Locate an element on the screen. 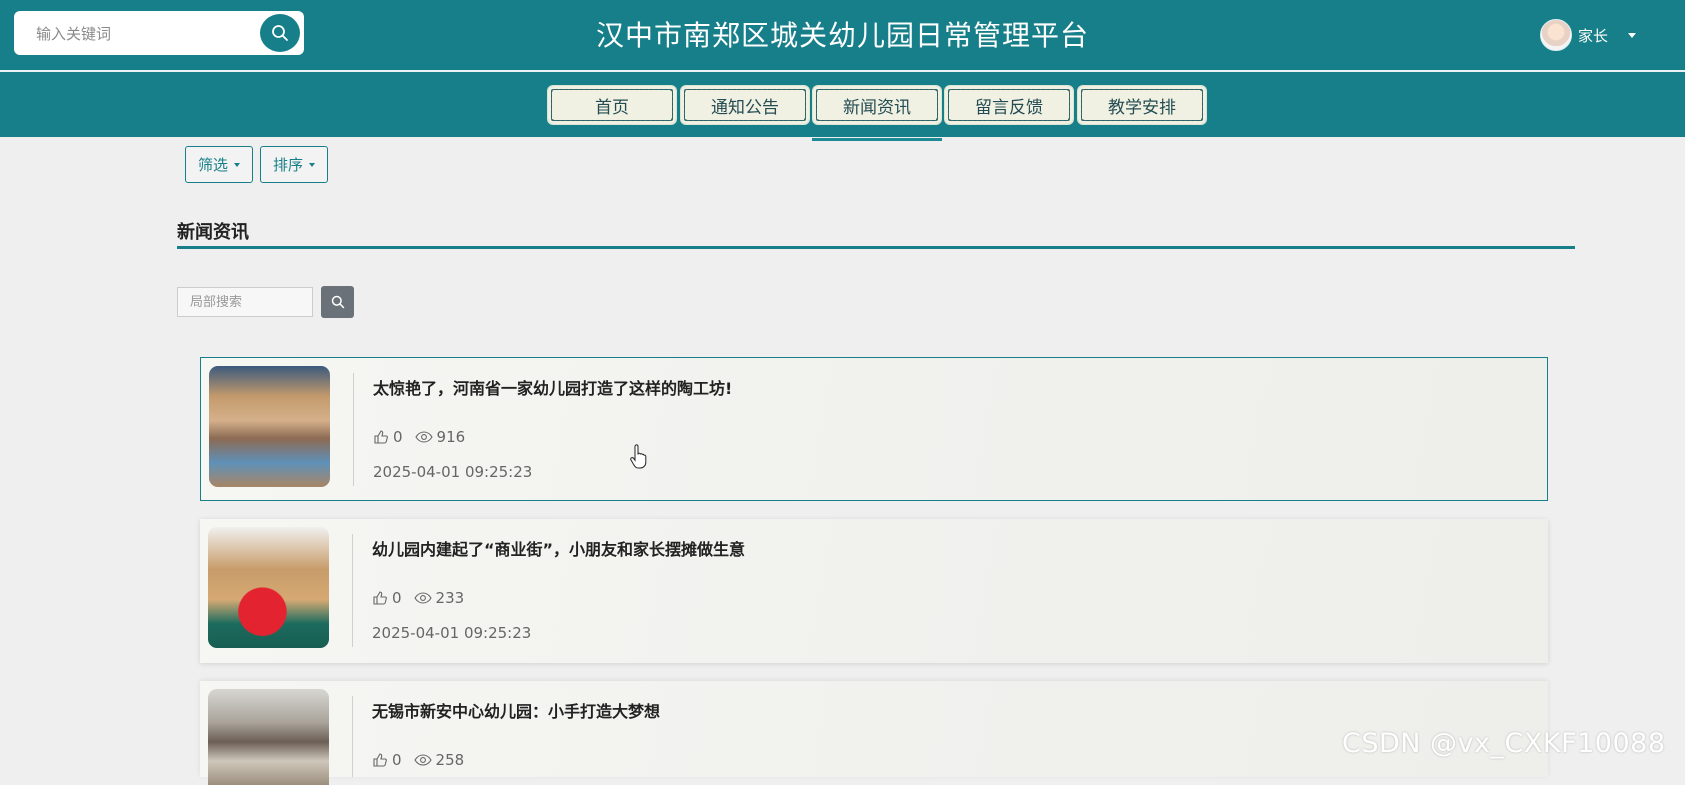 This screenshot has width=1685, height=785. sort-dropdown: 排序 is located at coordinates (294, 164).